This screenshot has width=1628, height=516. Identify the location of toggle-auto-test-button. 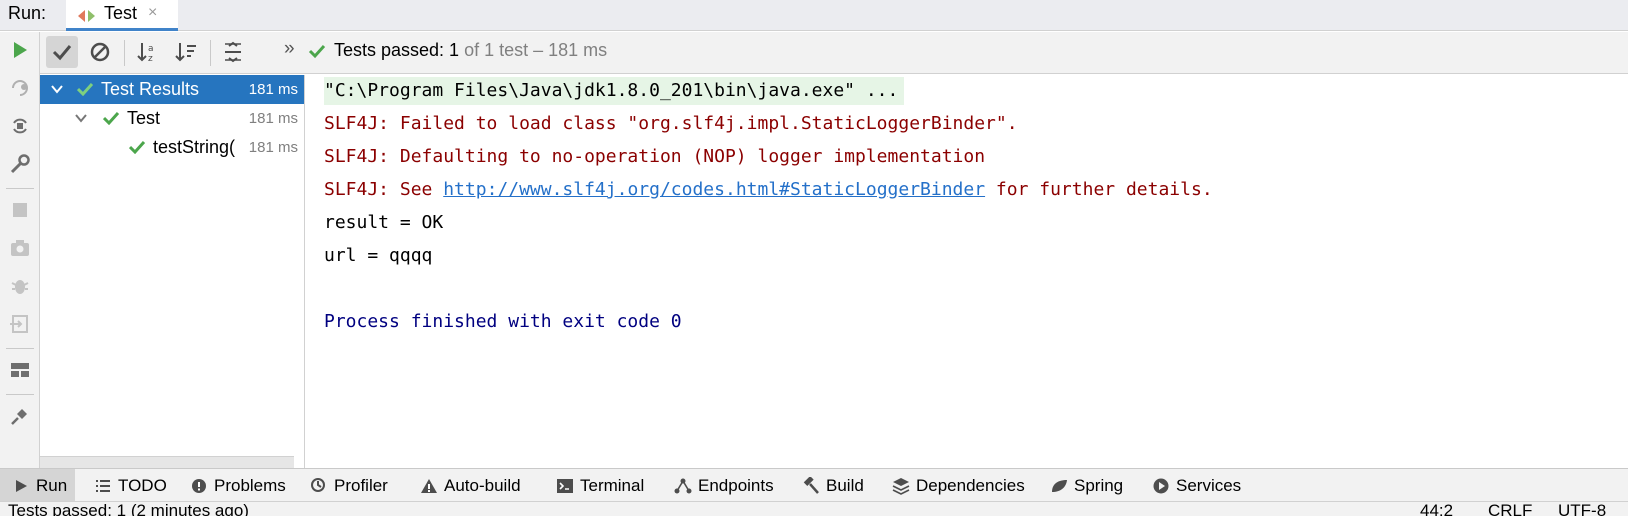
(20, 126).